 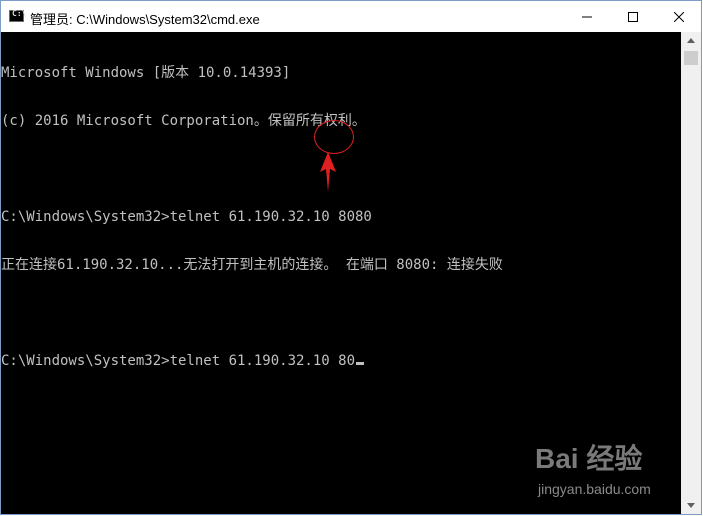 I want to click on scroll-down-icon, so click(x=691, y=505).